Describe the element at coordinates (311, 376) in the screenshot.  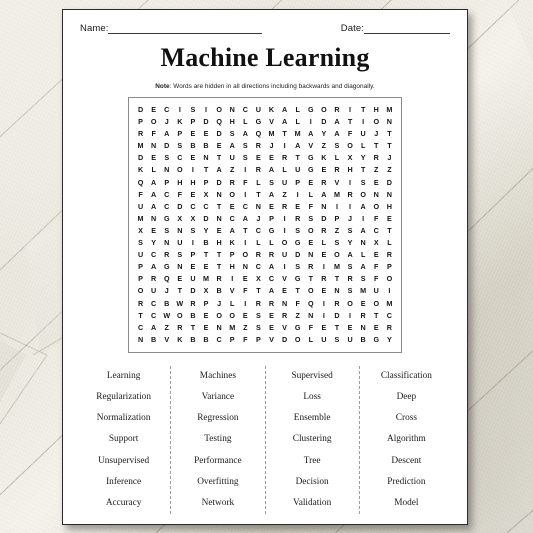
I see `word-list-item: Supervised` at that location.